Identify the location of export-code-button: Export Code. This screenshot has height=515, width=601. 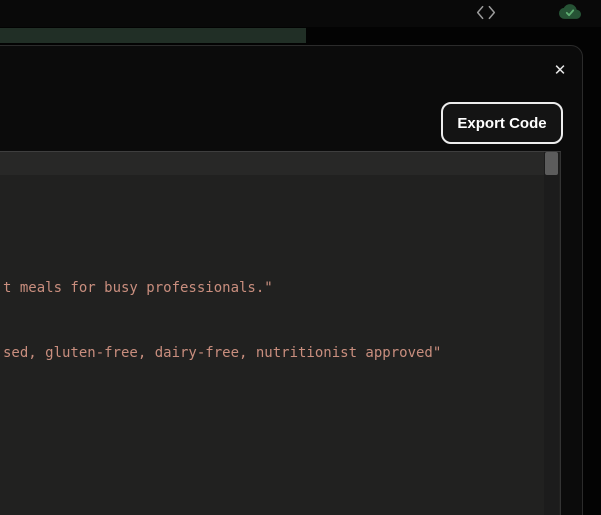
(502, 123).